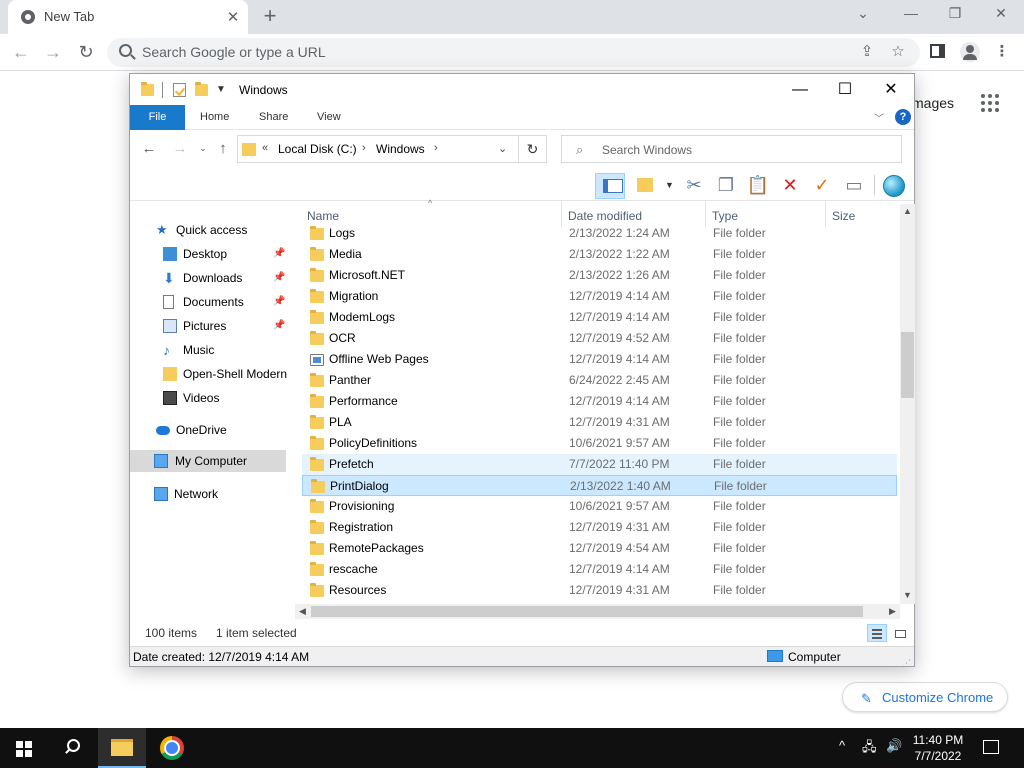  Describe the element at coordinates (907, 211) in the screenshot. I see `scroll-up-icon: ▲` at that location.